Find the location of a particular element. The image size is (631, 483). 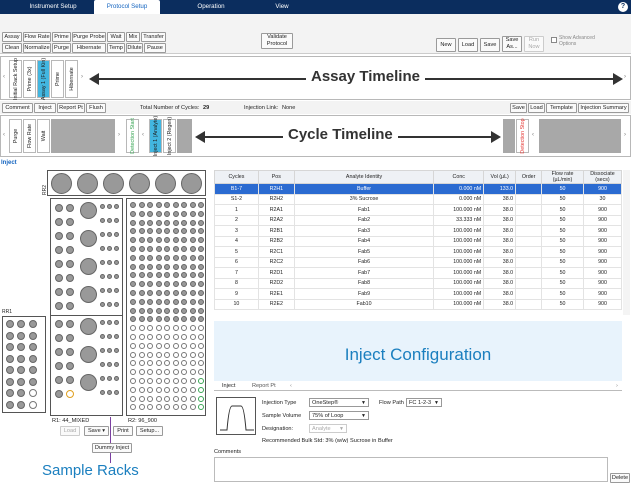

cycle-step-detection-start: Detection Start is located at coordinates (132, 136).